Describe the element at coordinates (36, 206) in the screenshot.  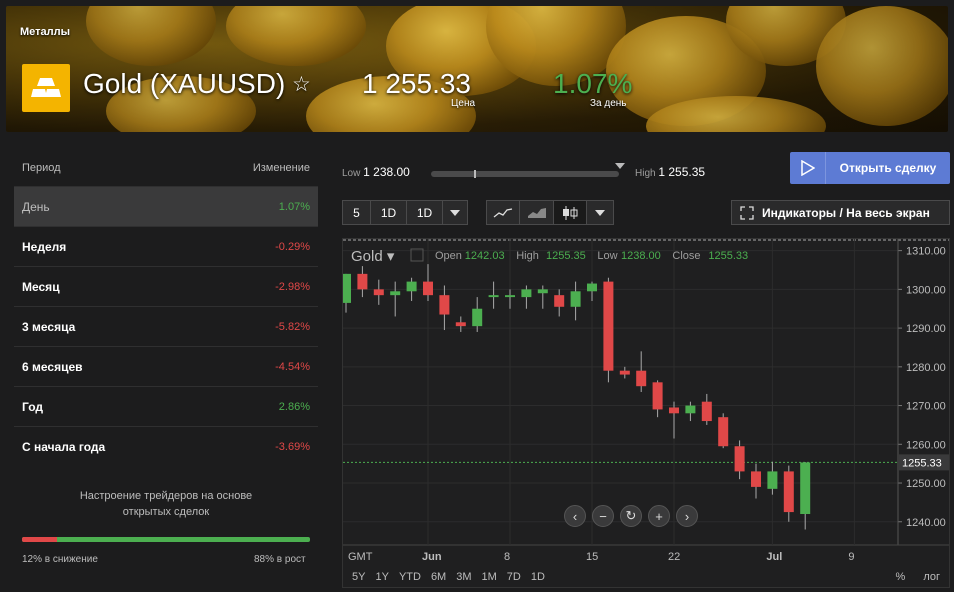
I see `performance-period: День` at that location.